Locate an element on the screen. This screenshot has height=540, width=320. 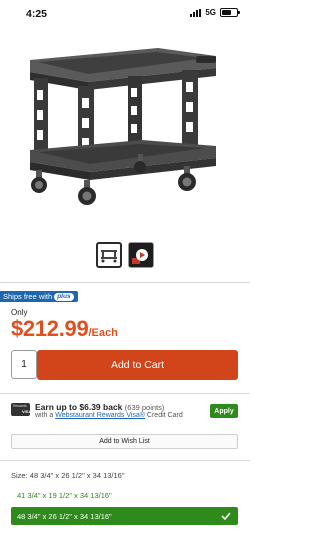
status-icons: 5G is located at coordinates (215, 12).